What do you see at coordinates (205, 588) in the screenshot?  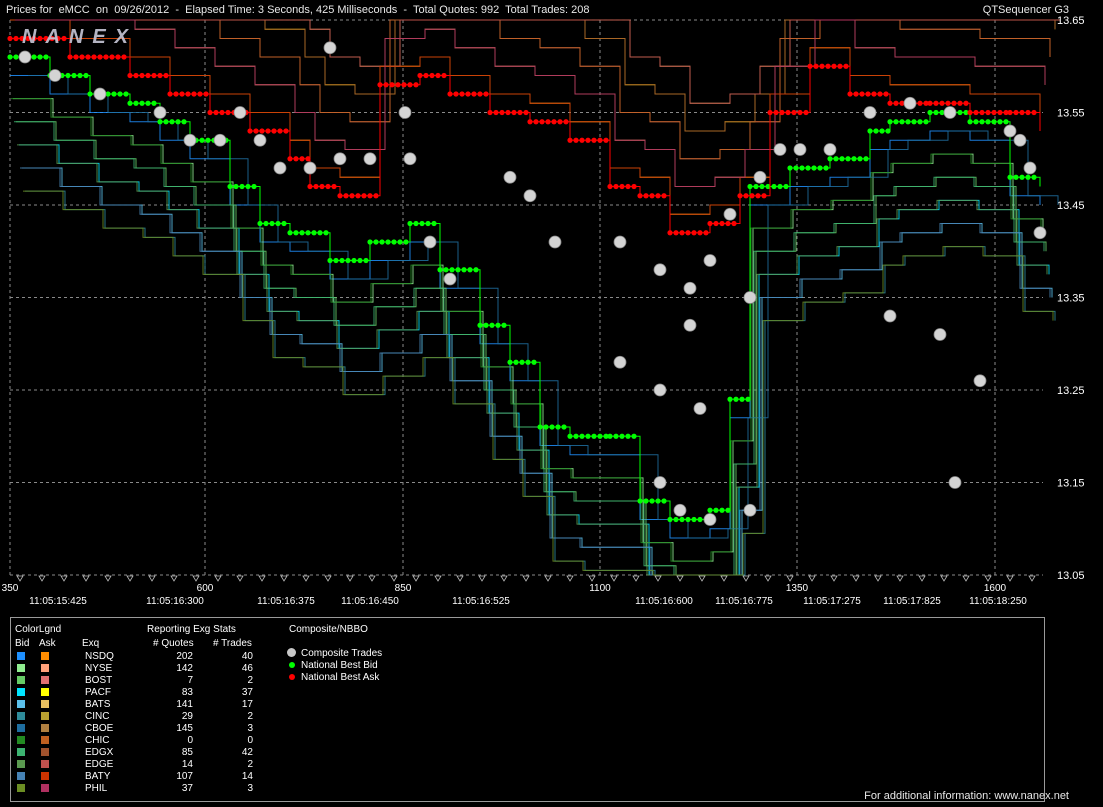 I see `x-seq-tick-label: 600` at bounding box center [205, 588].